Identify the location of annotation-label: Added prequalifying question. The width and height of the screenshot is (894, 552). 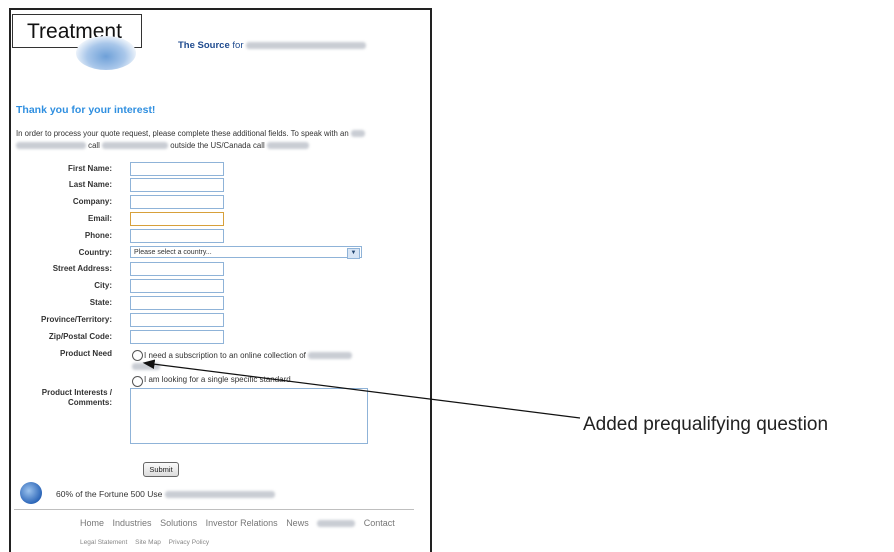
(706, 424).